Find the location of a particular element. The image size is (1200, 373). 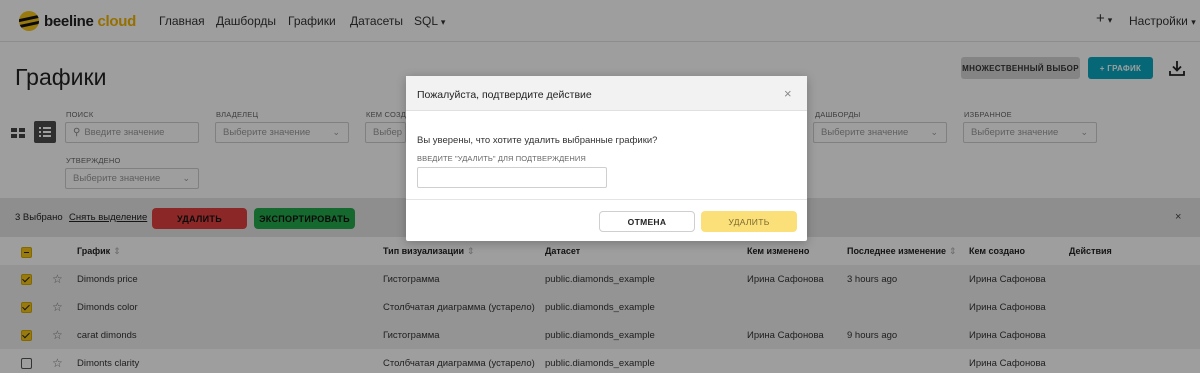

confirm-delete-button: УДАЛИТЬ is located at coordinates (749, 221).